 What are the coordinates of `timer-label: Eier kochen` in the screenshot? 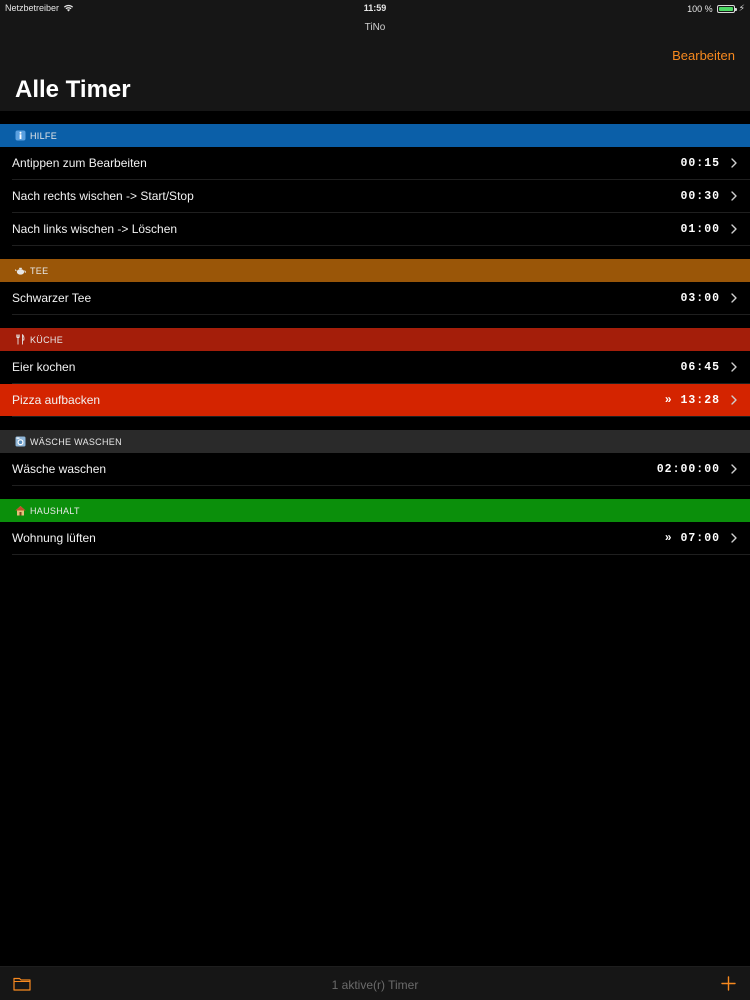 It's located at (44, 367).